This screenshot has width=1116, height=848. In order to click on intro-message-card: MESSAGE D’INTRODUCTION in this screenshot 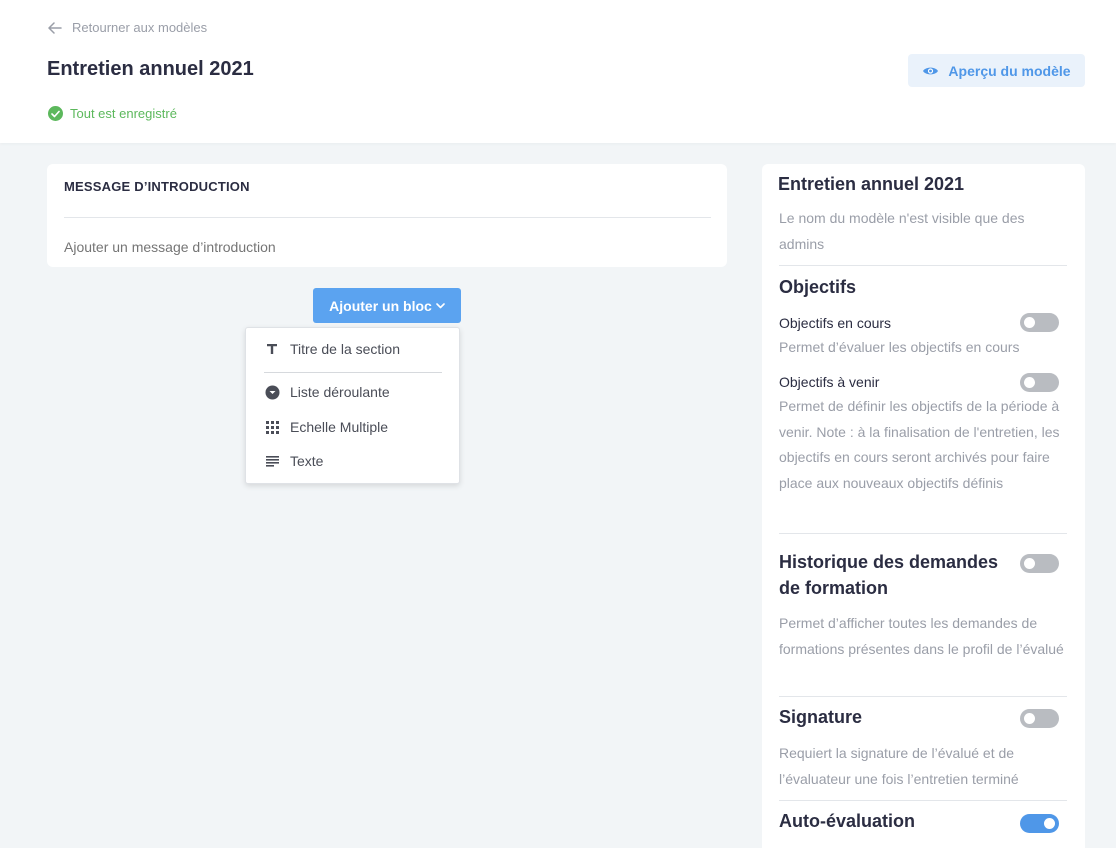, I will do `click(387, 215)`.